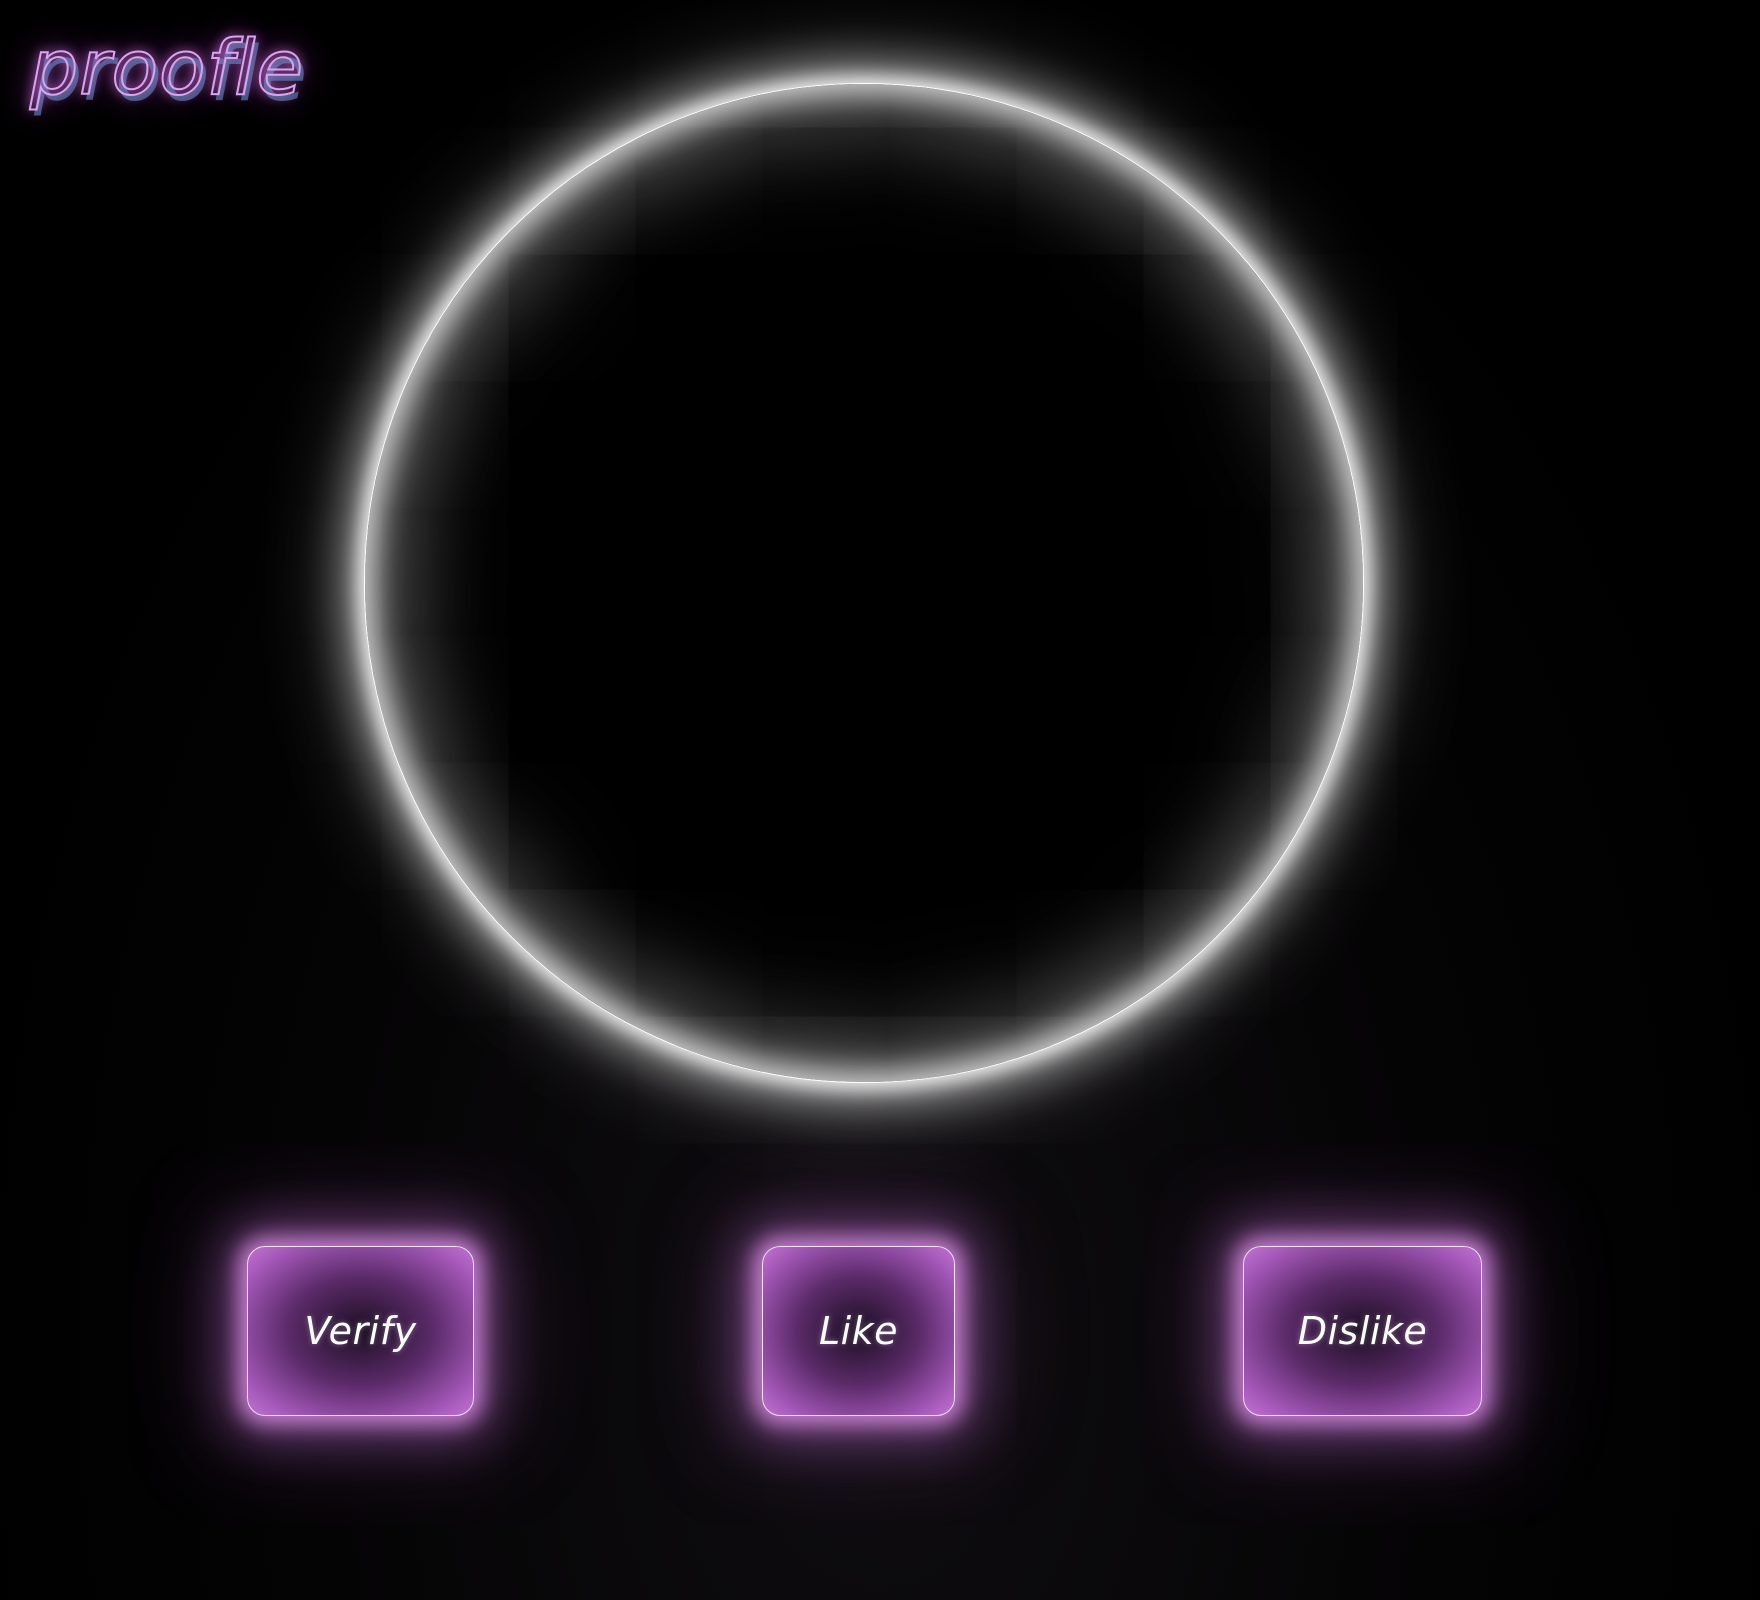 The width and height of the screenshot is (1760, 1600). I want to click on verify-button-label: Verify, so click(360, 1331).